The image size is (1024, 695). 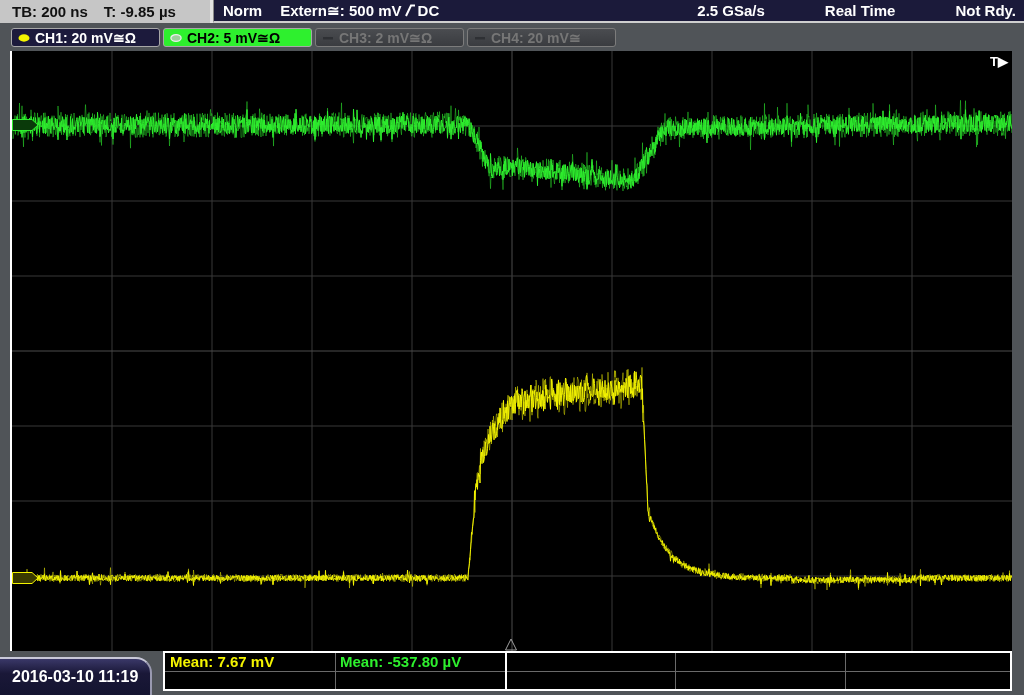 What do you see at coordinates (50, 11) in the screenshot?
I see `timebase-label: TB: 200 ns` at bounding box center [50, 11].